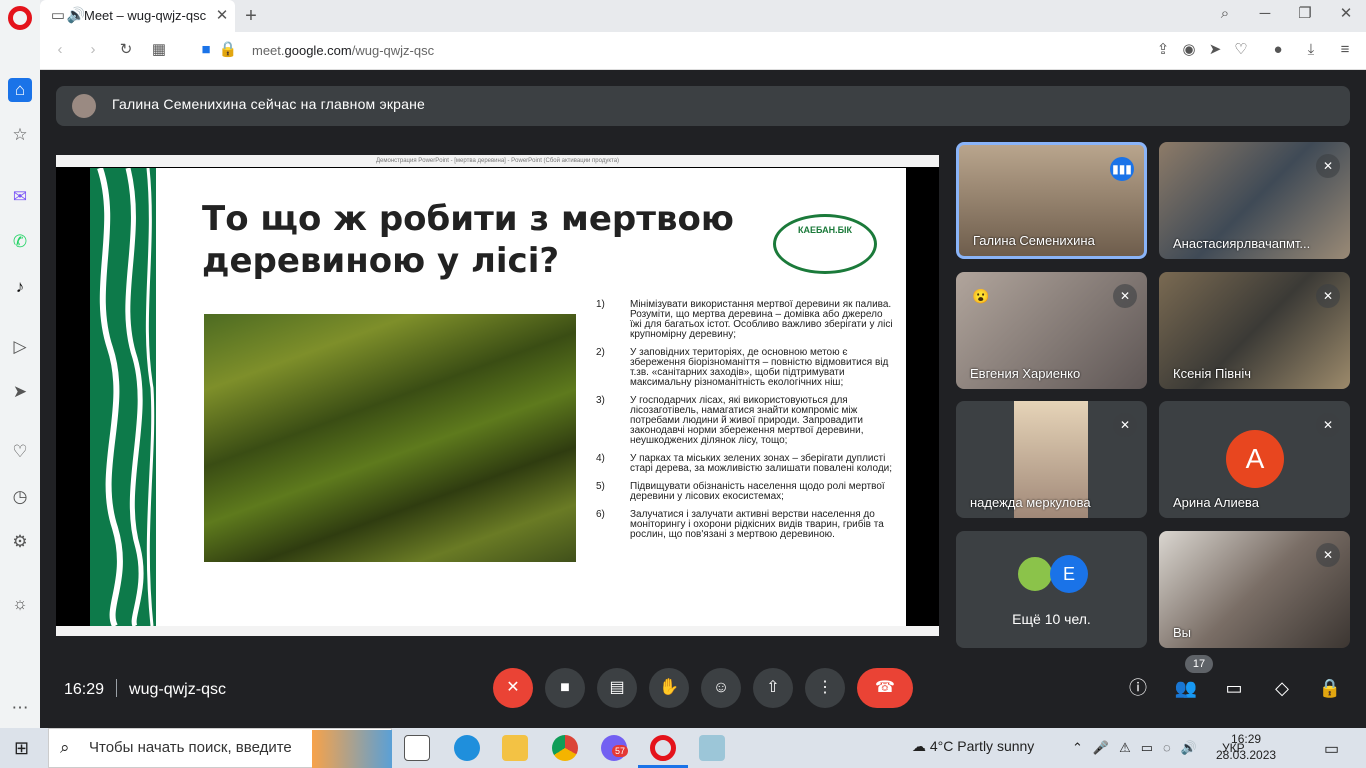 This screenshot has width=1366, height=768. I want to click on tab-bar, so click(703, 16).